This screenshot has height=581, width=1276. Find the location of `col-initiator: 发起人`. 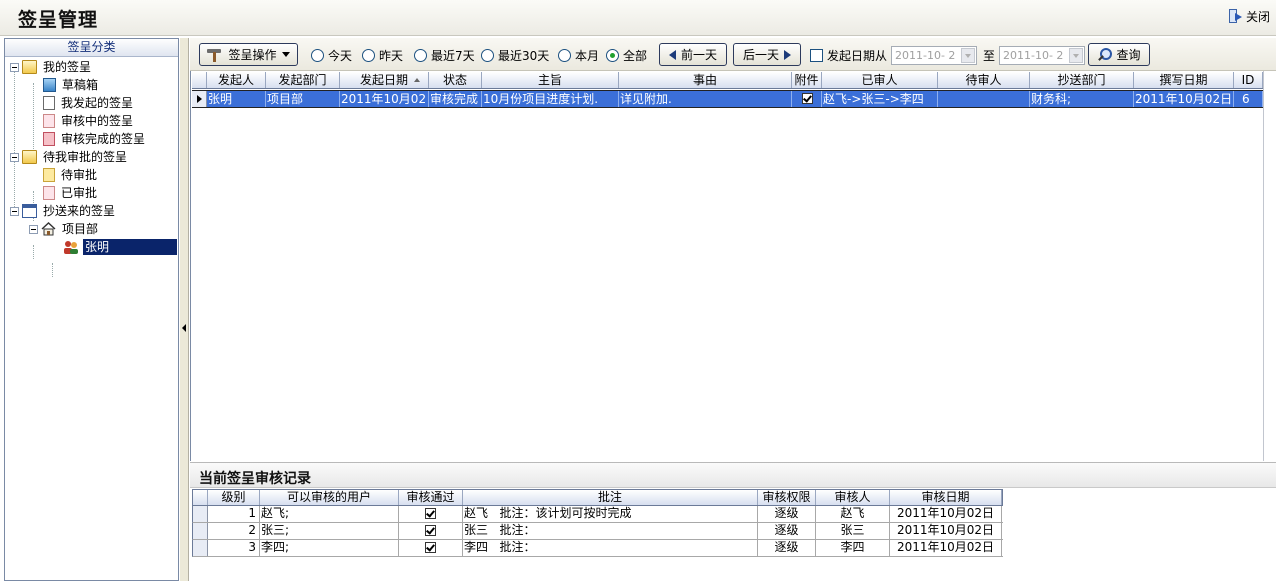

col-initiator: 发起人 is located at coordinates (236, 80).